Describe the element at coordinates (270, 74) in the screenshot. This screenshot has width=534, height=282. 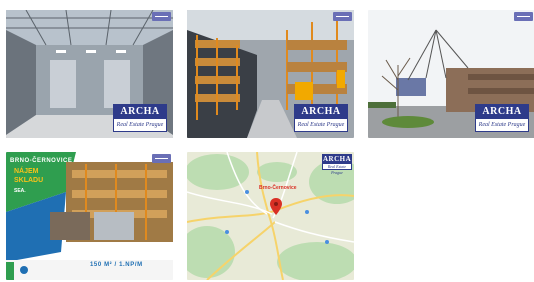
I see `gallery-thumb-warehouse-racks: ARCHA Real Estate Prague` at that location.